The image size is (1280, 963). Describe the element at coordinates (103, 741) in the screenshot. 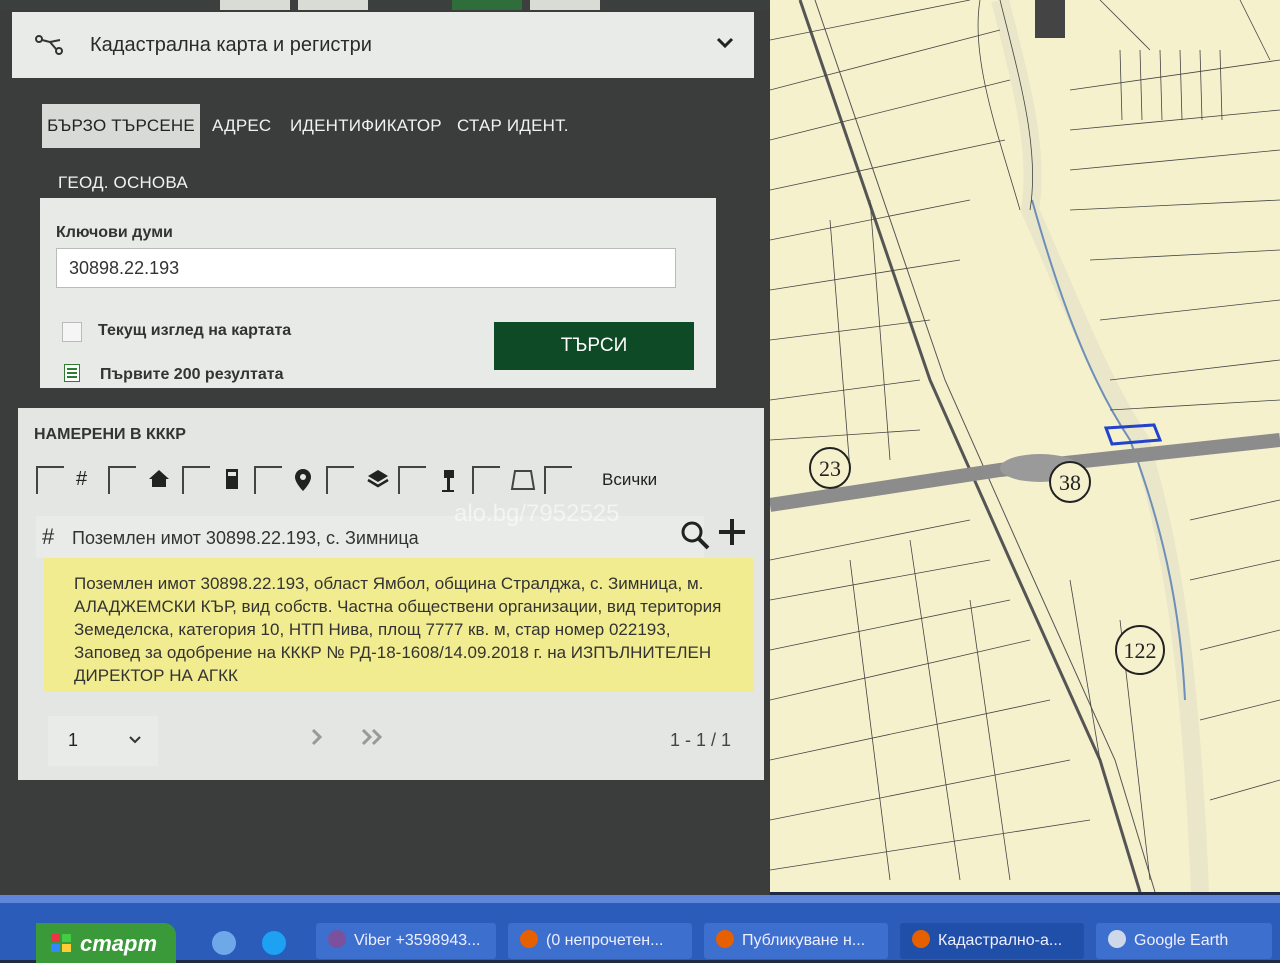

I see `page-select: 1` at that location.